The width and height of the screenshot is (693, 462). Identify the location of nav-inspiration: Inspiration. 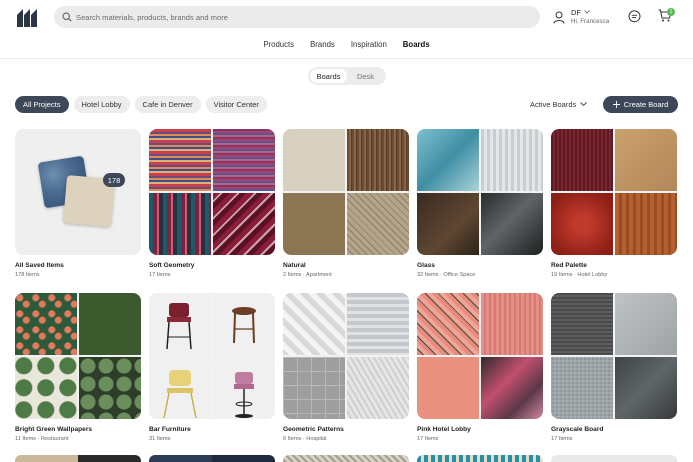
(369, 44).